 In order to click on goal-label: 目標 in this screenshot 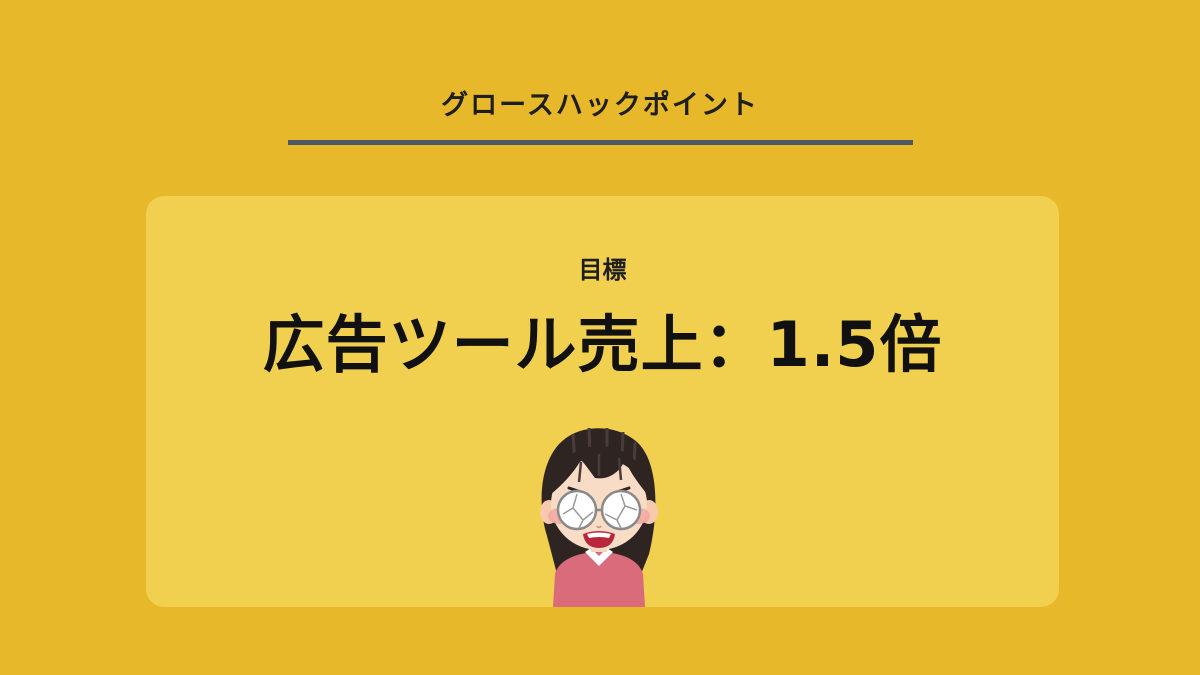, I will do `click(602, 270)`.